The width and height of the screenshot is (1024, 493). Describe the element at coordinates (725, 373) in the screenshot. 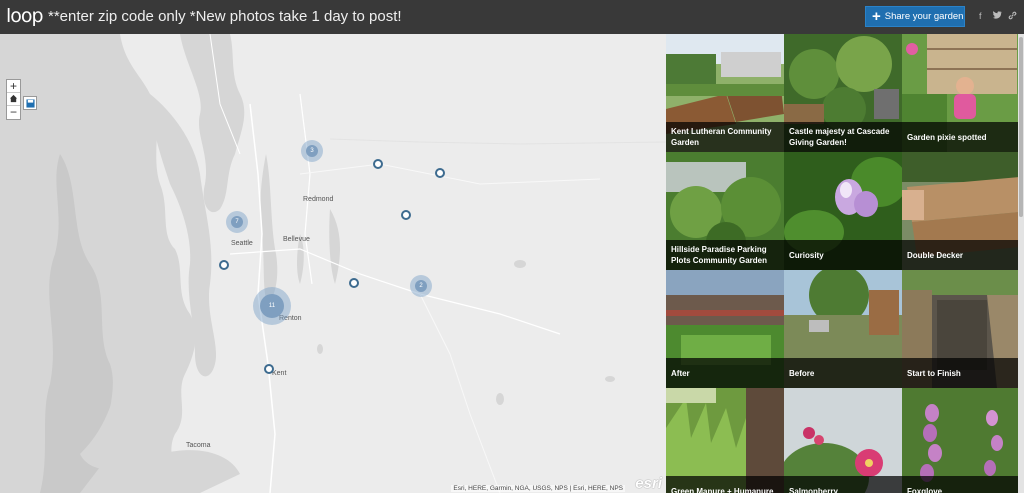

I see `tile-caption: After` at that location.